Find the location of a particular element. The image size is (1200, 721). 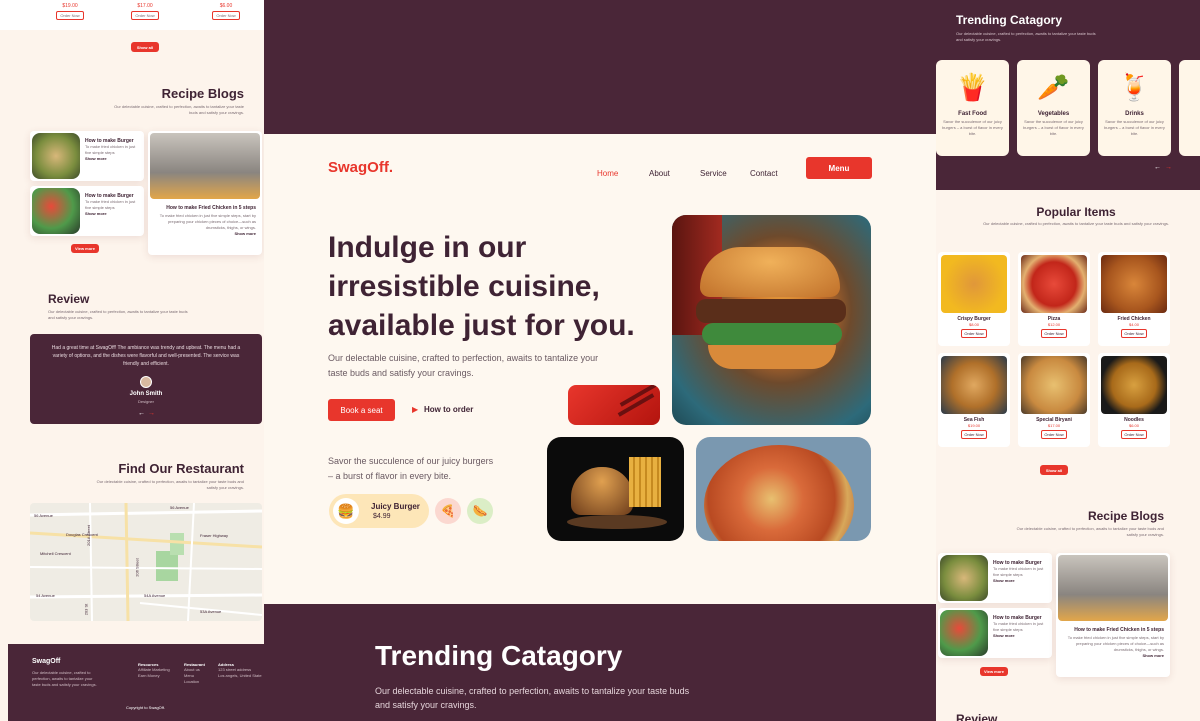

product-price: $17.00 is located at coordinates (145, 6).